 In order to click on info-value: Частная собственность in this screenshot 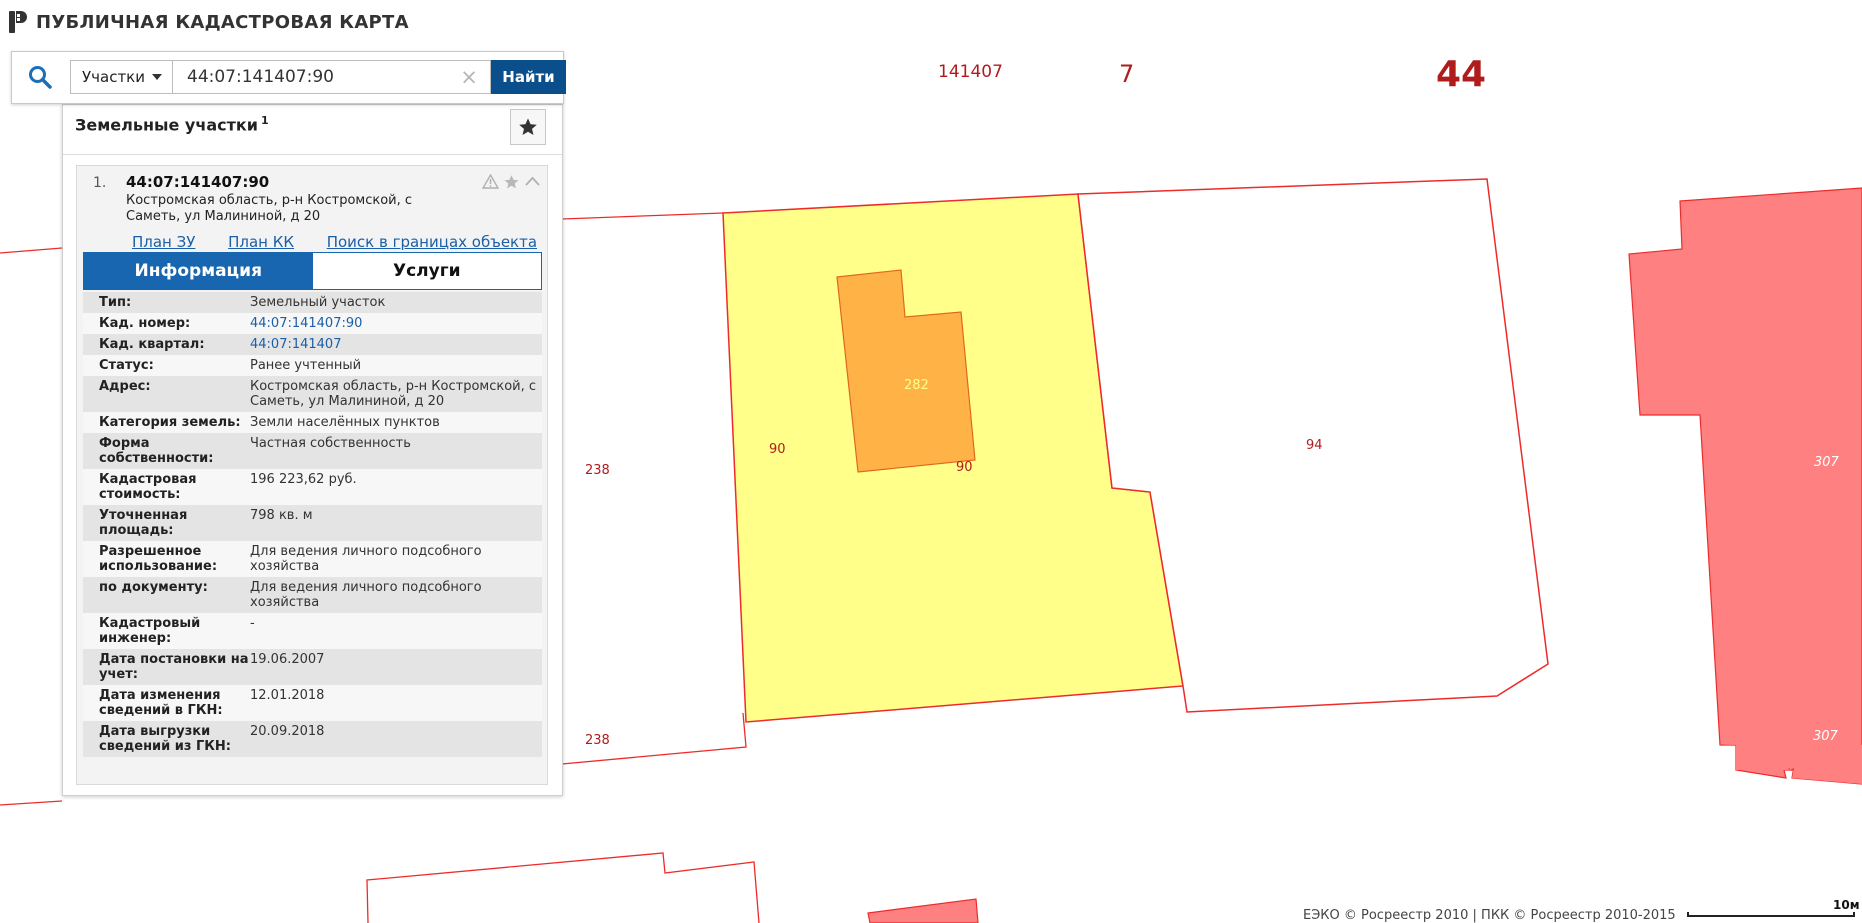, I will do `click(330, 443)`.